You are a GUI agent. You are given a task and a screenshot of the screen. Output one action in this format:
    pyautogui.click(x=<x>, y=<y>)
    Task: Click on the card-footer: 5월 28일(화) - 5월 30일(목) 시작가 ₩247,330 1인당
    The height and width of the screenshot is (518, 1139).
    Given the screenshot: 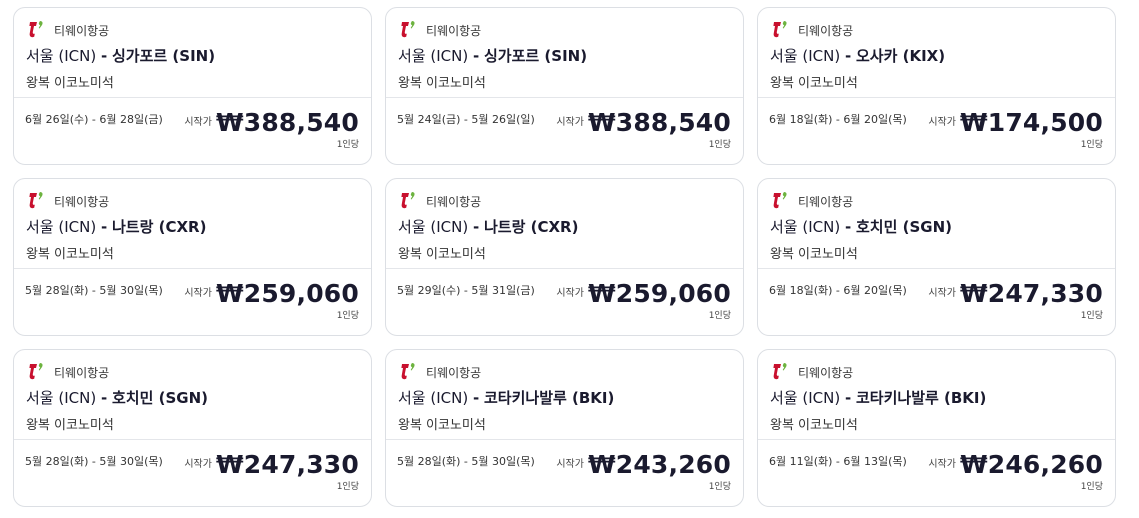 What is the action you would take?
    pyautogui.click(x=192, y=473)
    